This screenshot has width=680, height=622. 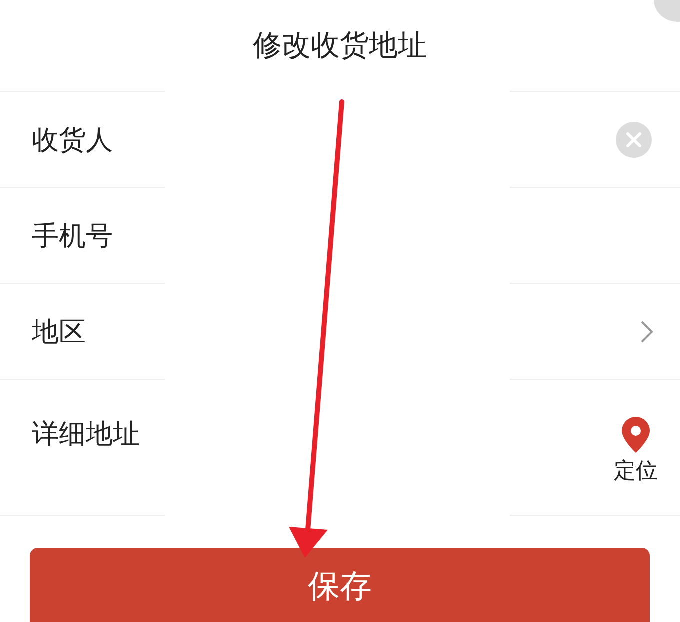 I want to click on field-label: 手机号, so click(x=72, y=237).